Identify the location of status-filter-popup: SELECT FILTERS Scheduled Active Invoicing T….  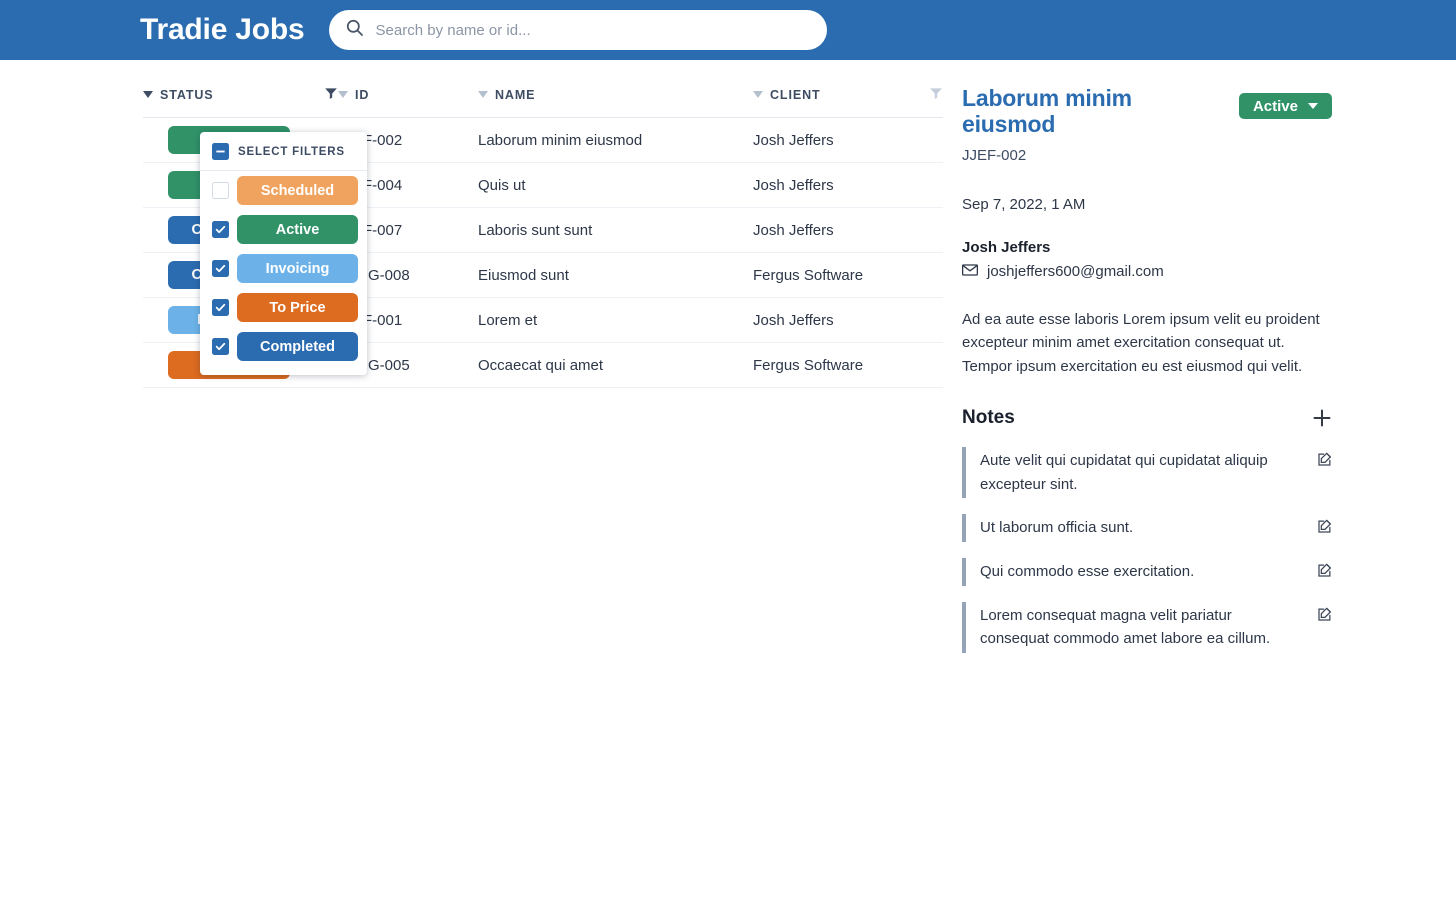
(283, 253).